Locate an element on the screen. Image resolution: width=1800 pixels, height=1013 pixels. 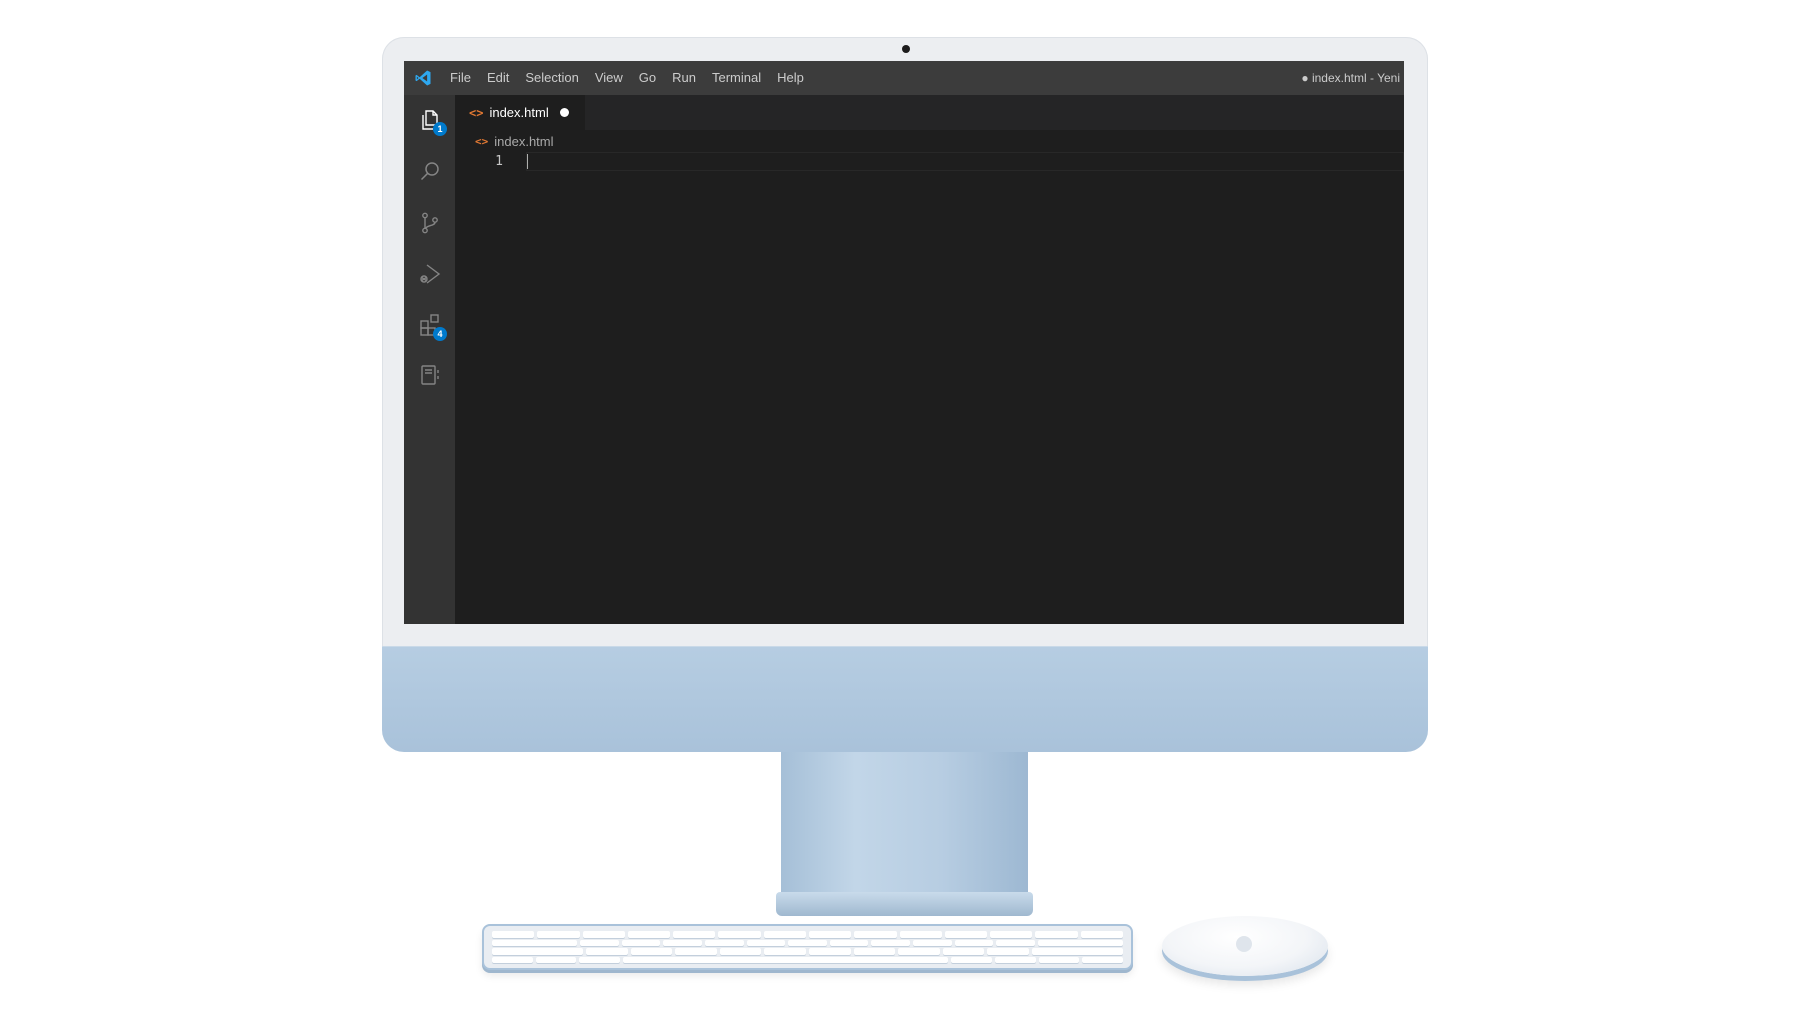
magic-mouse is located at coordinates (1245, 946).